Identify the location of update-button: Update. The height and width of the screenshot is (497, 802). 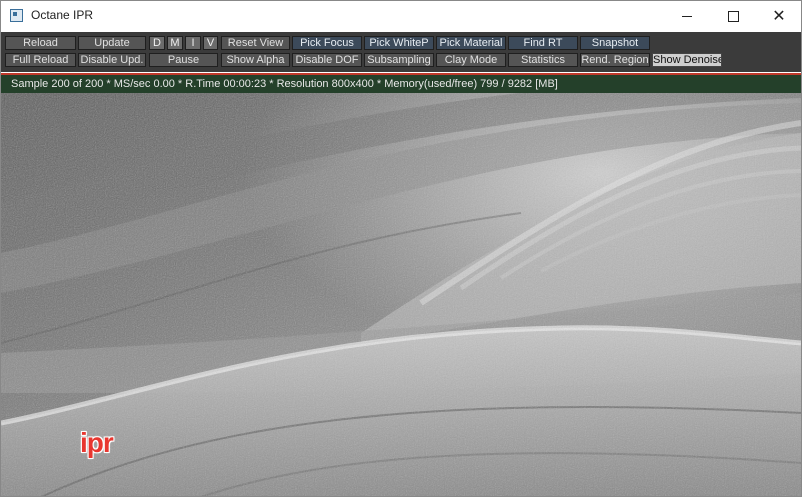
(112, 43).